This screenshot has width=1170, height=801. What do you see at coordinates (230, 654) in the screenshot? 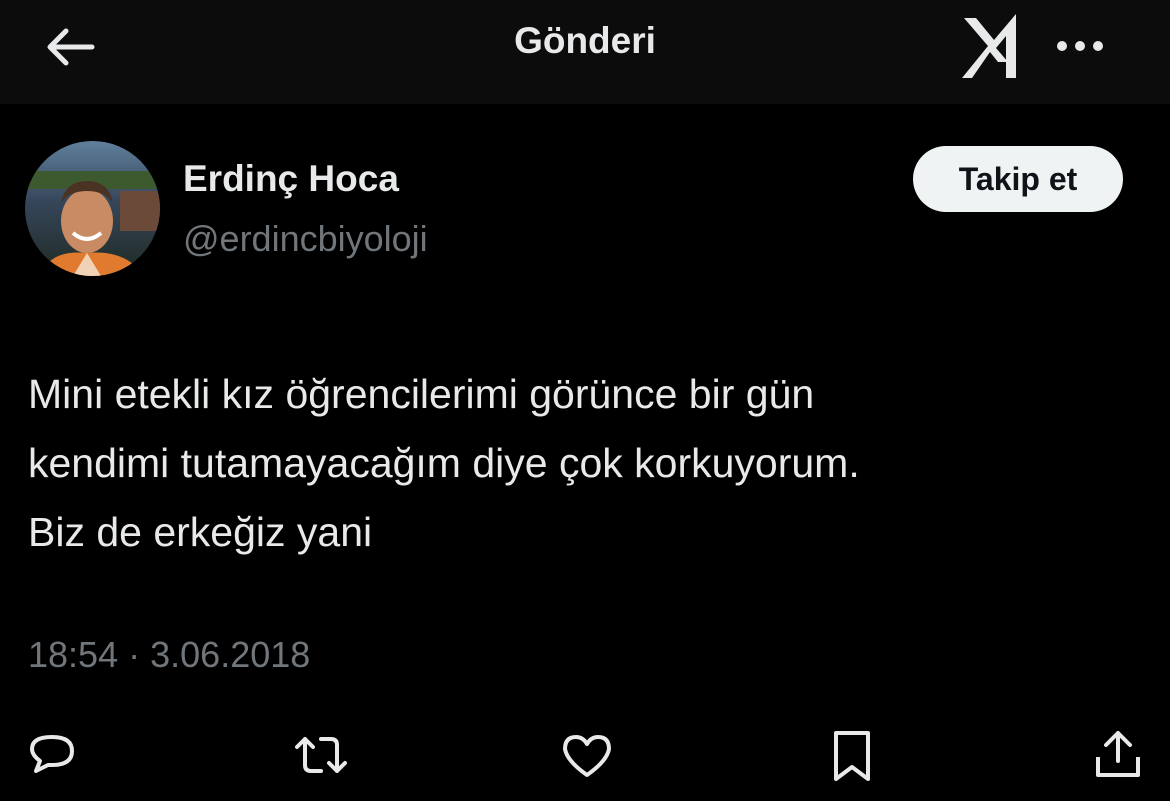
I see `tweet-date: 3.06.2018` at bounding box center [230, 654].